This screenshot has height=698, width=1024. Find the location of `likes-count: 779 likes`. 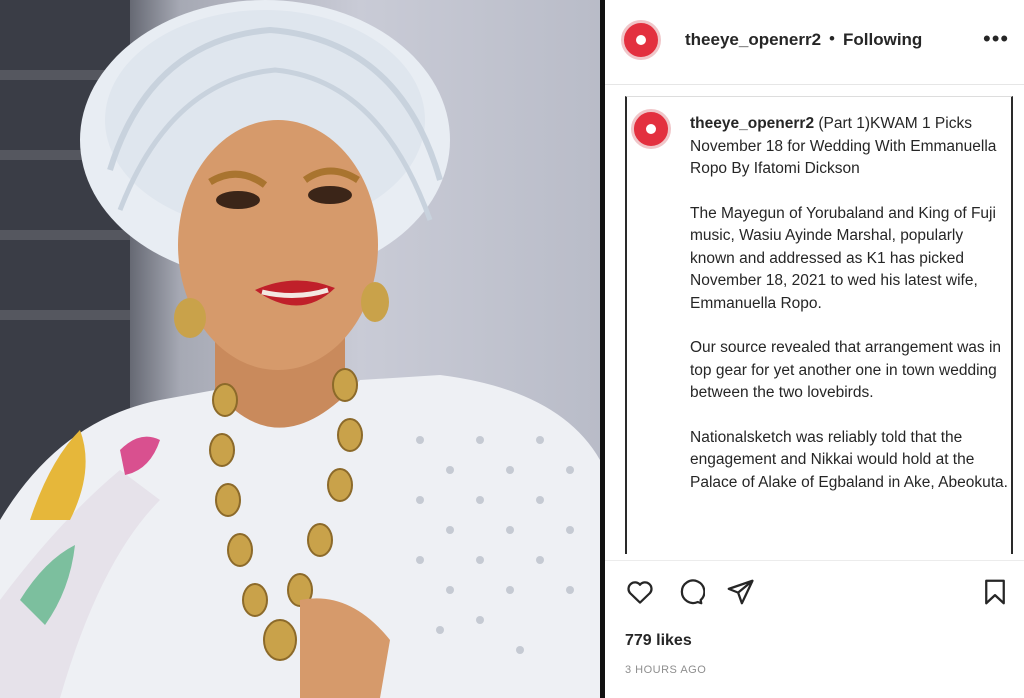

likes-count: 779 likes is located at coordinates (658, 641).